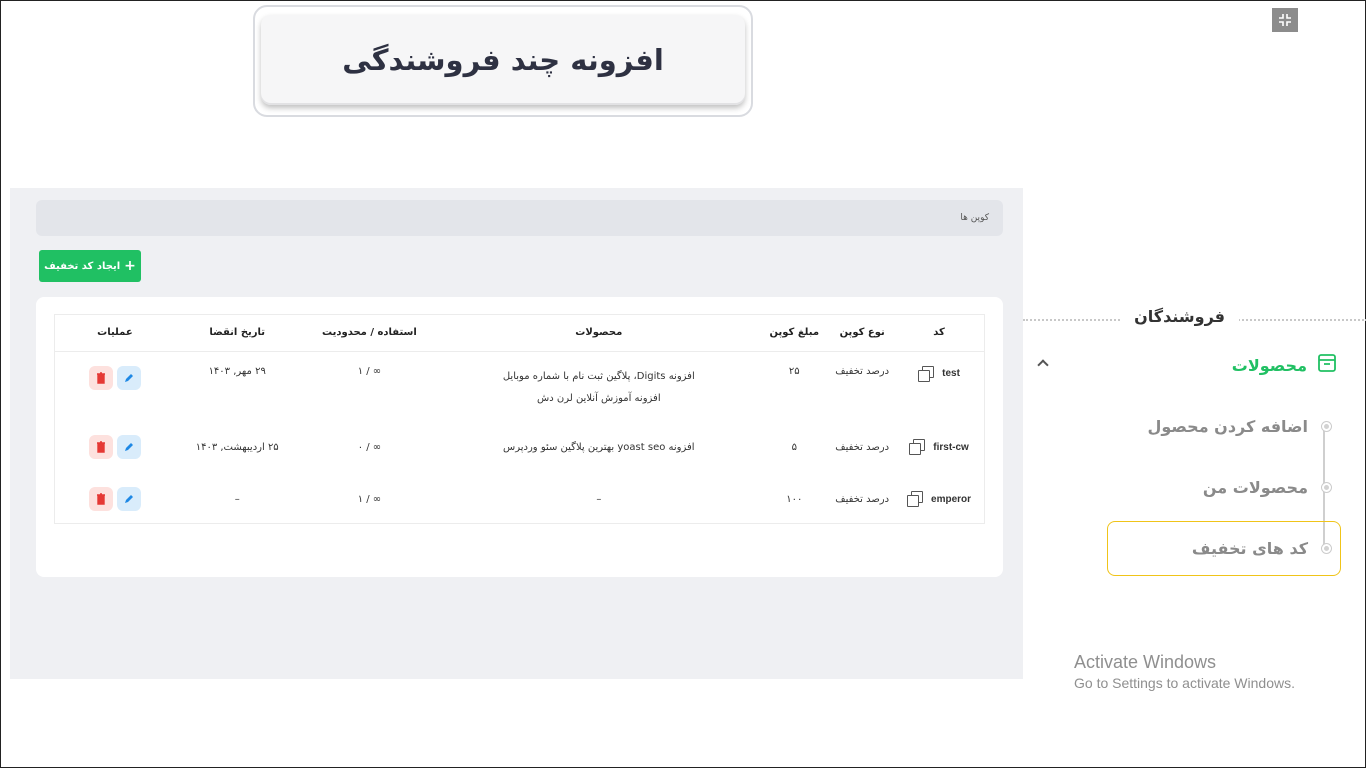  What do you see at coordinates (794, 333) in the screenshot?
I see `col-amount: مبلغ کوپن` at bounding box center [794, 333].